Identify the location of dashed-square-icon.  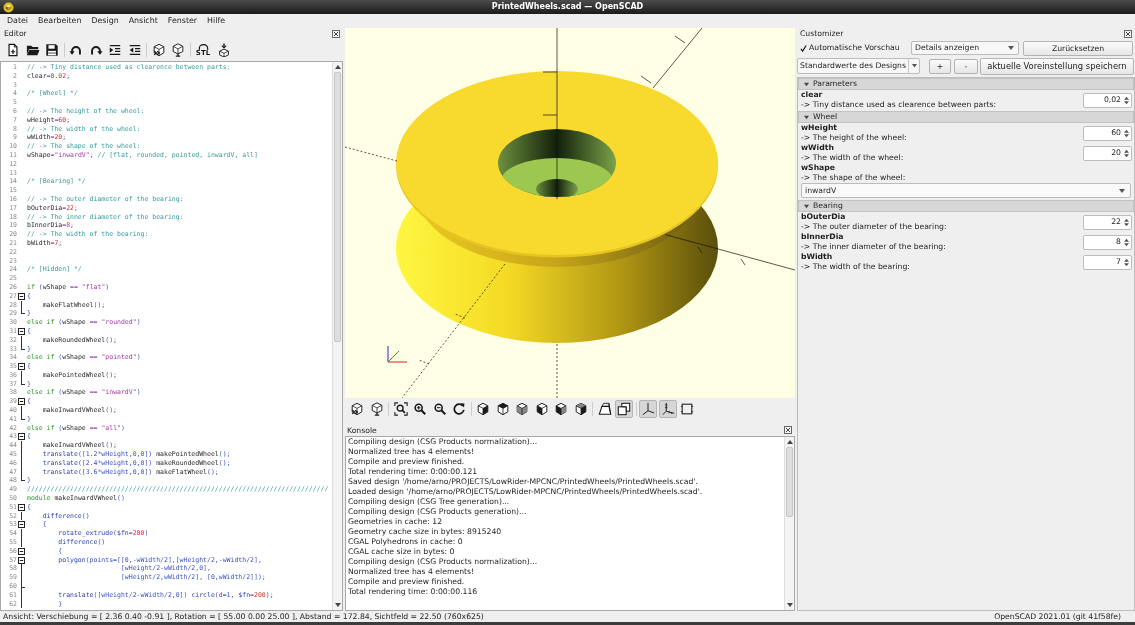
(687, 409).